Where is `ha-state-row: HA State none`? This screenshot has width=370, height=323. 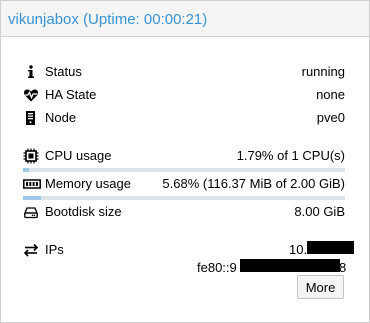 ha-state-row: HA State none is located at coordinates (184, 95).